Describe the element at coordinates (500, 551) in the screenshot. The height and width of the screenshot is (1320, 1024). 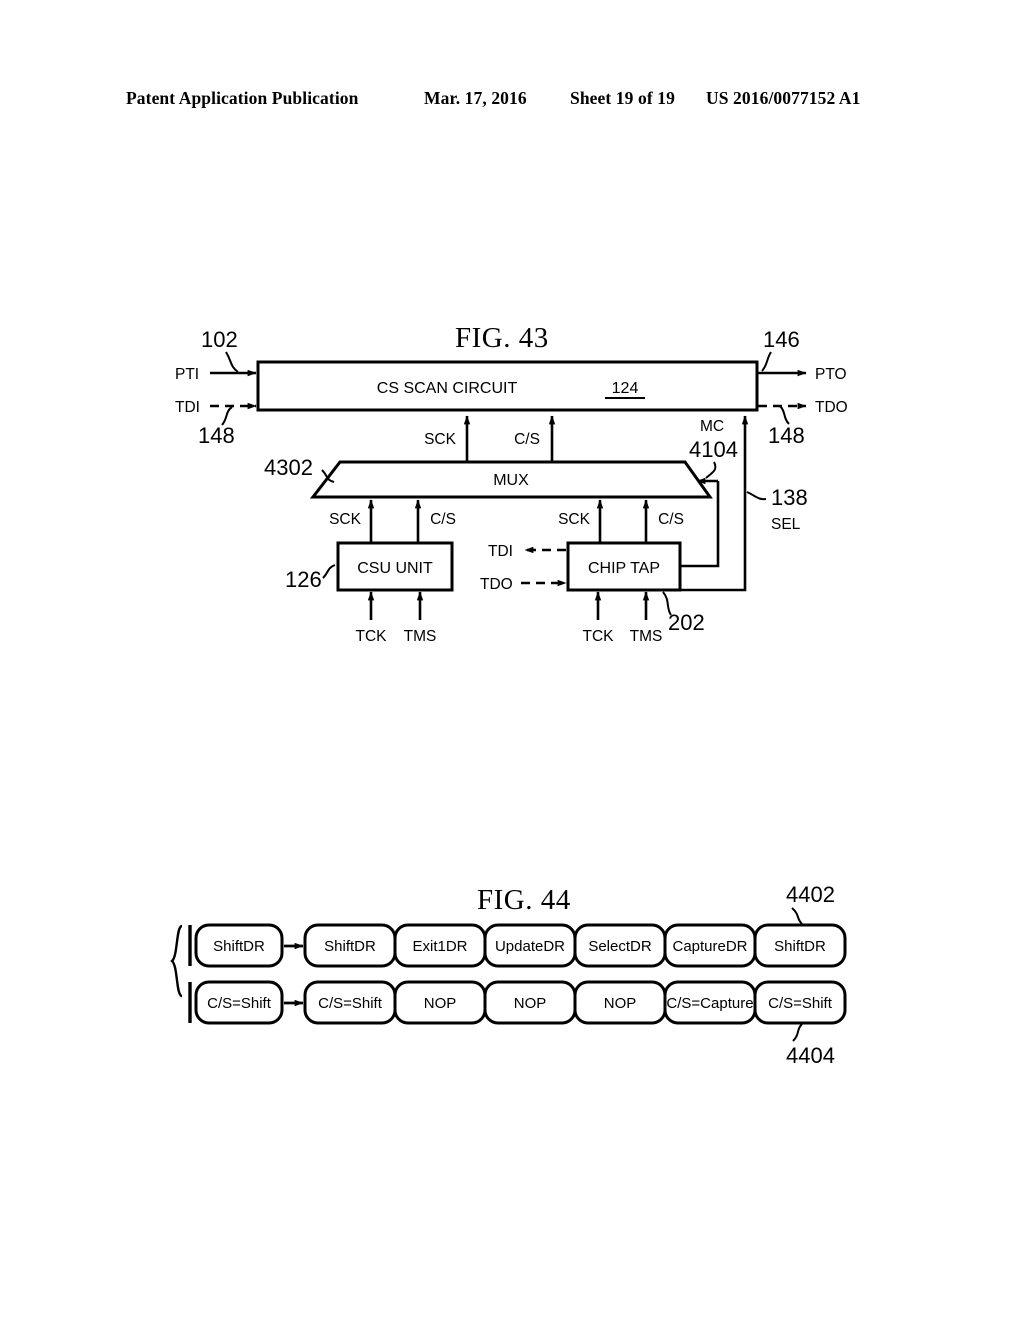
I see `chip-tap-tdi-label: TDI` at that location.